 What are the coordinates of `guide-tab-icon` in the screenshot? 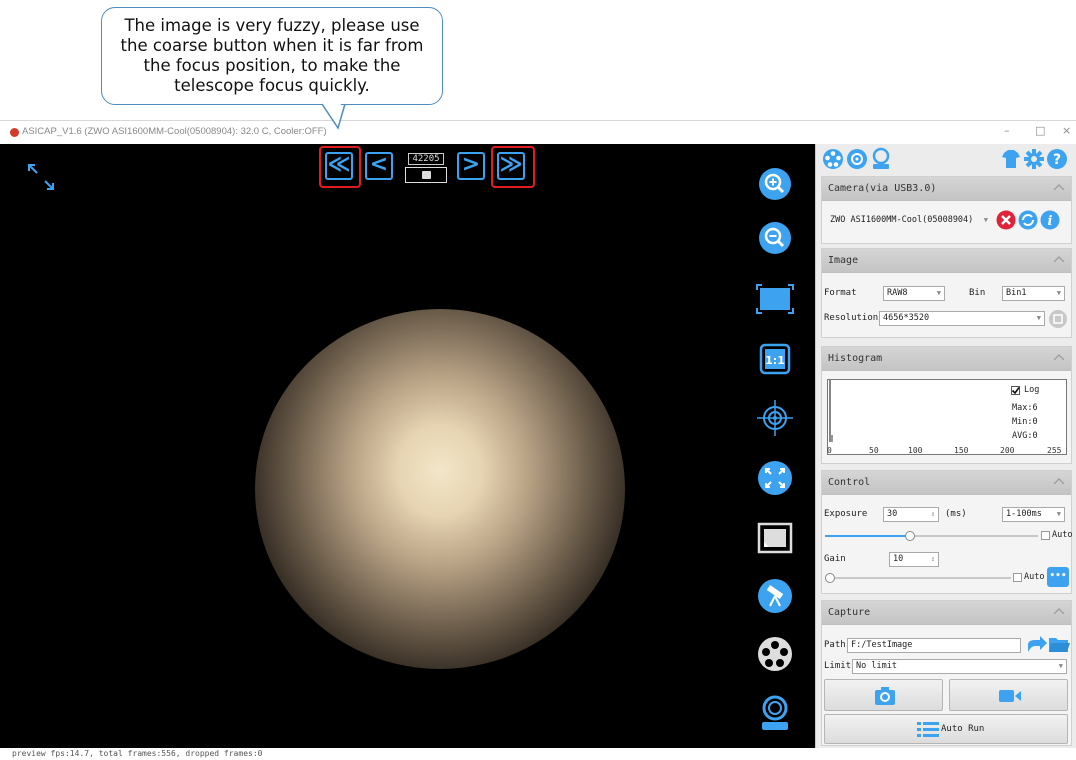 It's located at (857, 159).